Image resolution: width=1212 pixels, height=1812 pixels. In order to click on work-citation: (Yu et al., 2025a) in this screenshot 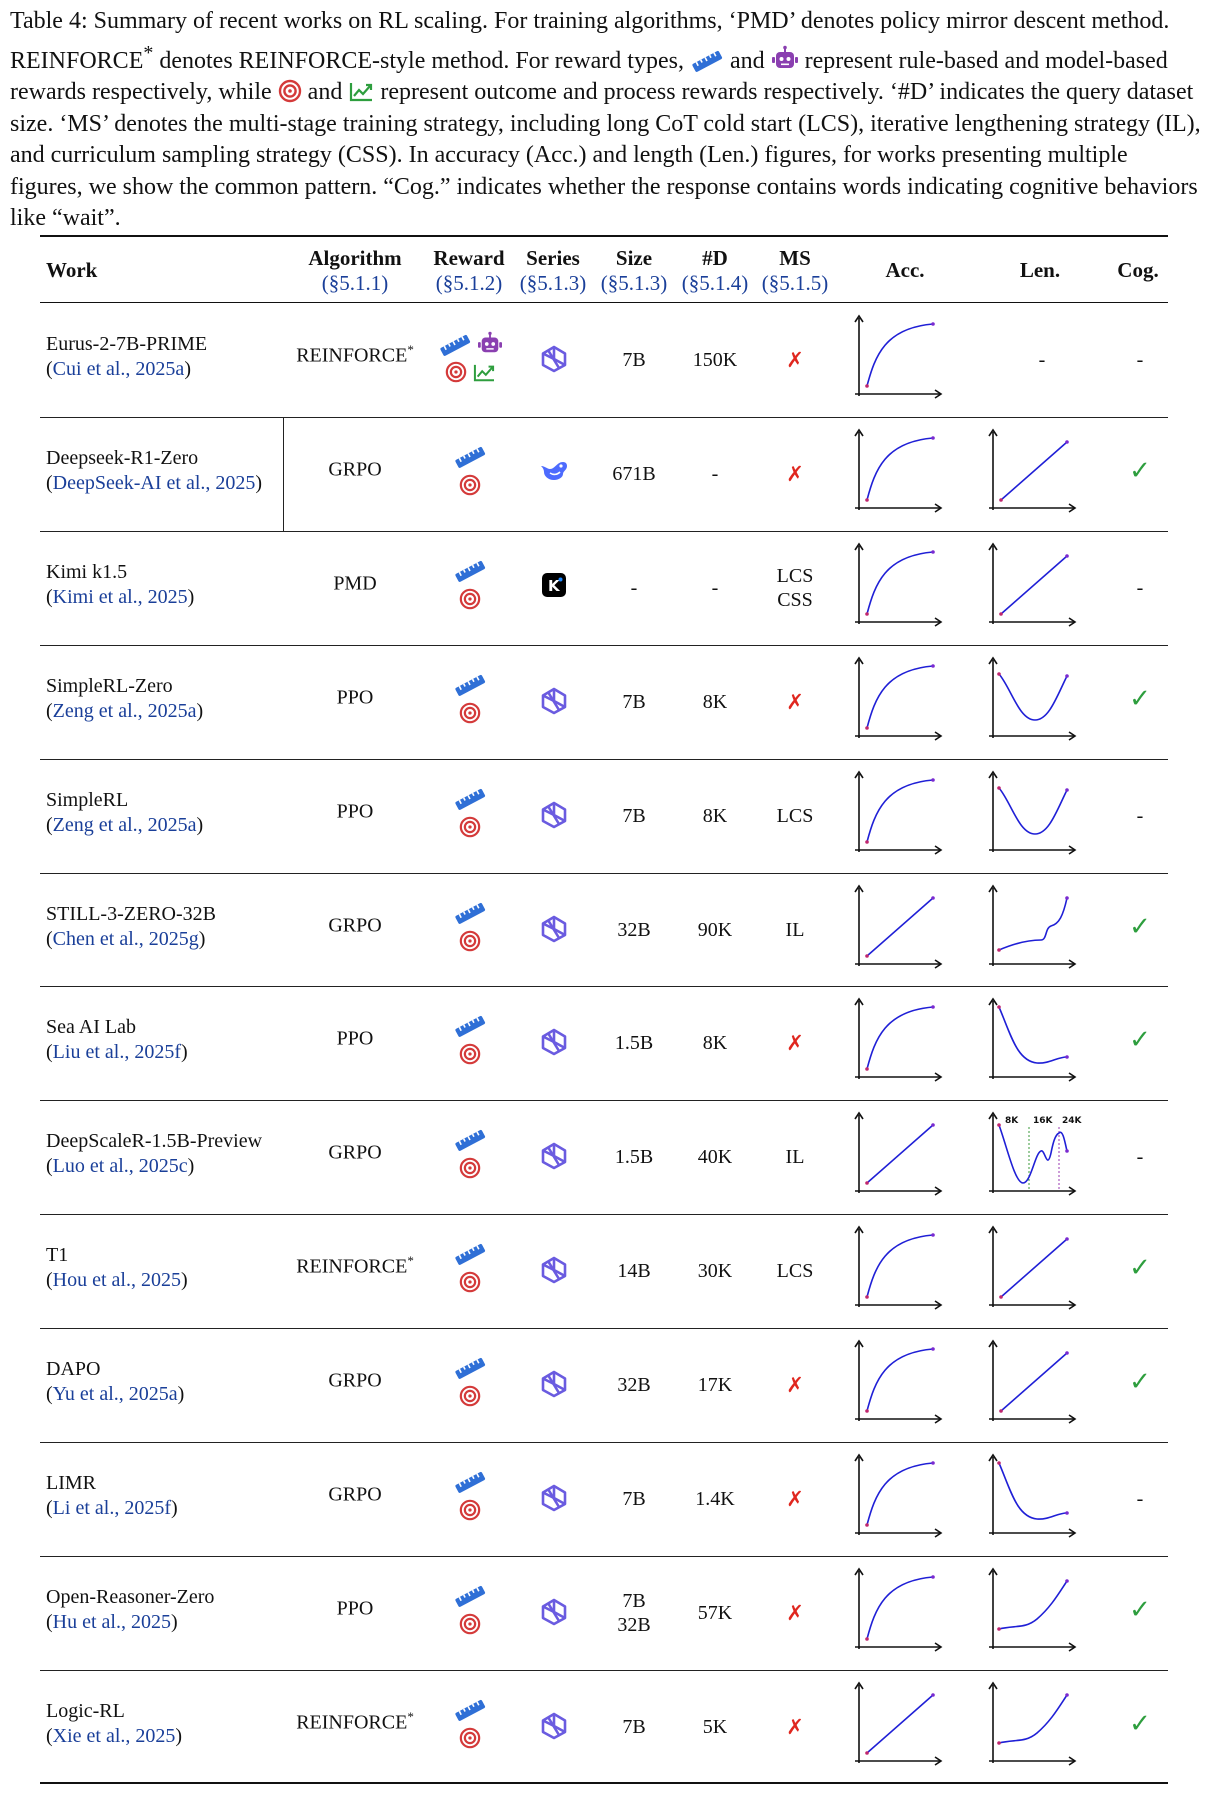, I will do `click(115, 1394)`.